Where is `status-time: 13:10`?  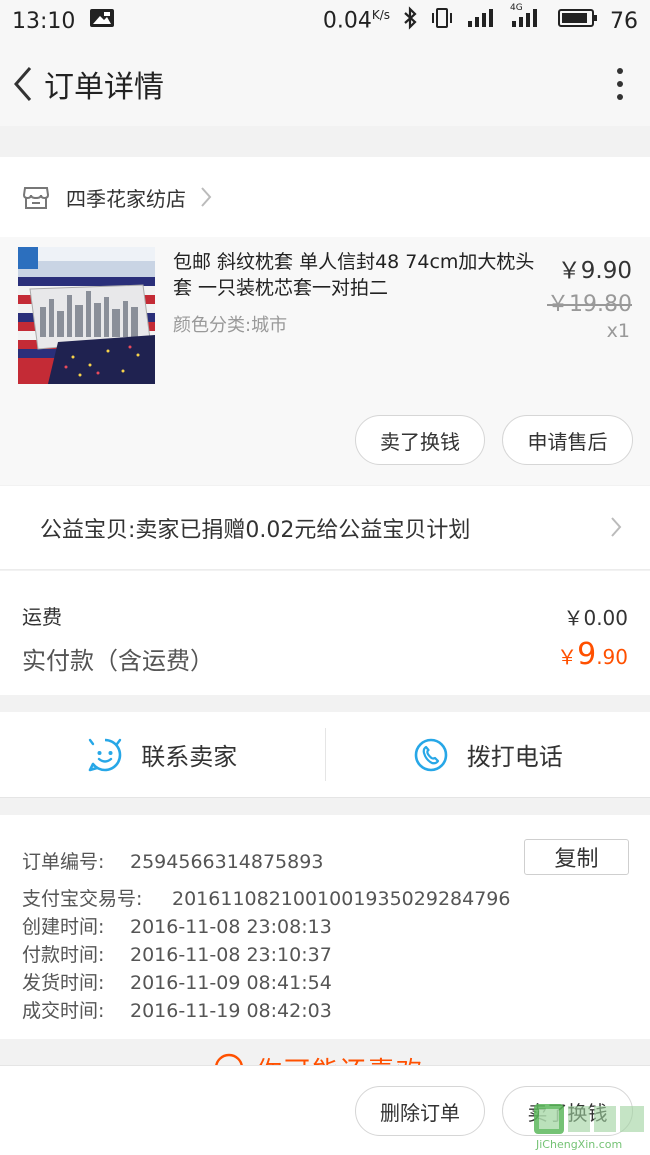
status-time: 13:10 is located at coordinates (44, 21).